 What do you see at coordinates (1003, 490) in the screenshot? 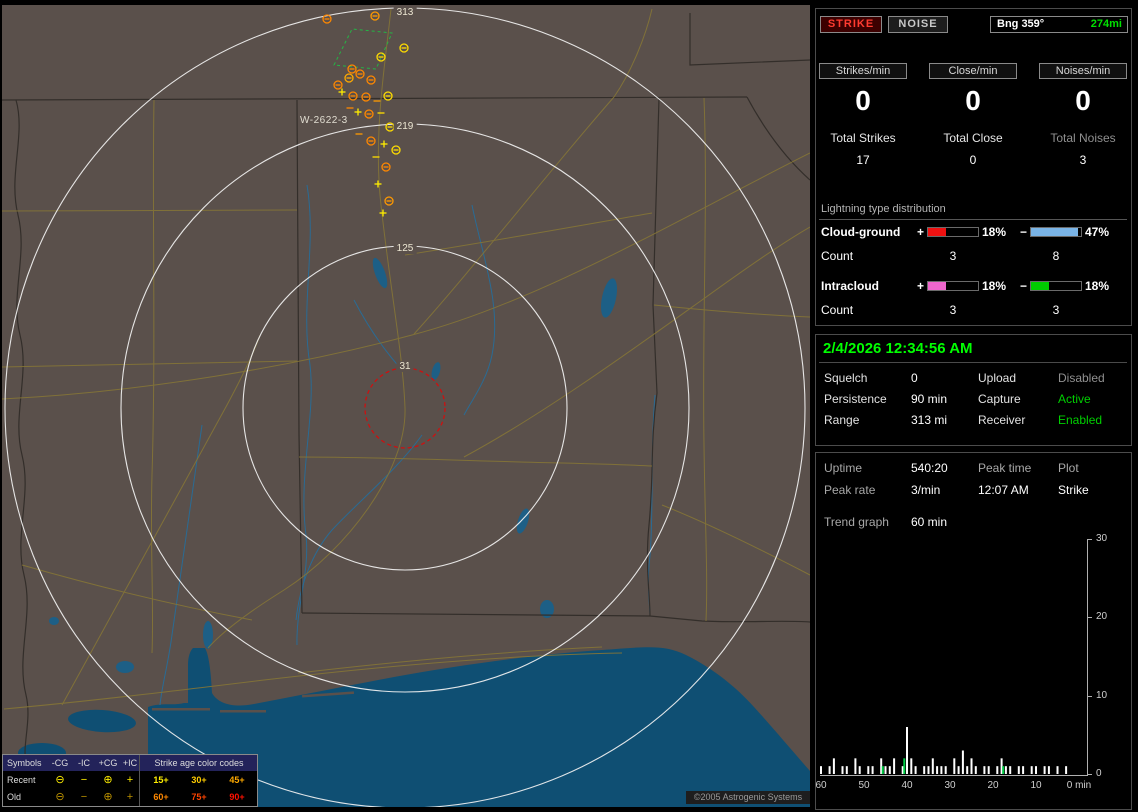
I see `peak-time-value: 12:07 AM` at bounding box center [1003, 490].